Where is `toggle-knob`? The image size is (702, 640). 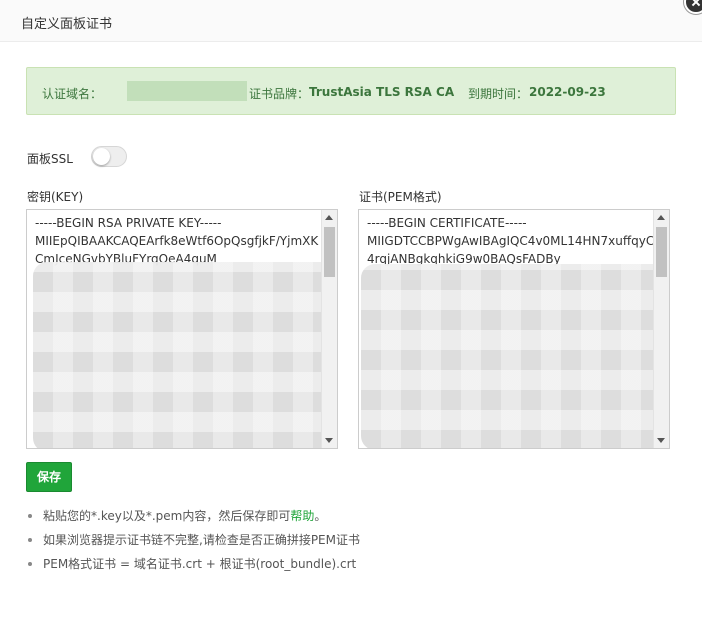
toggle-knob is located at coordinates (101, 156).